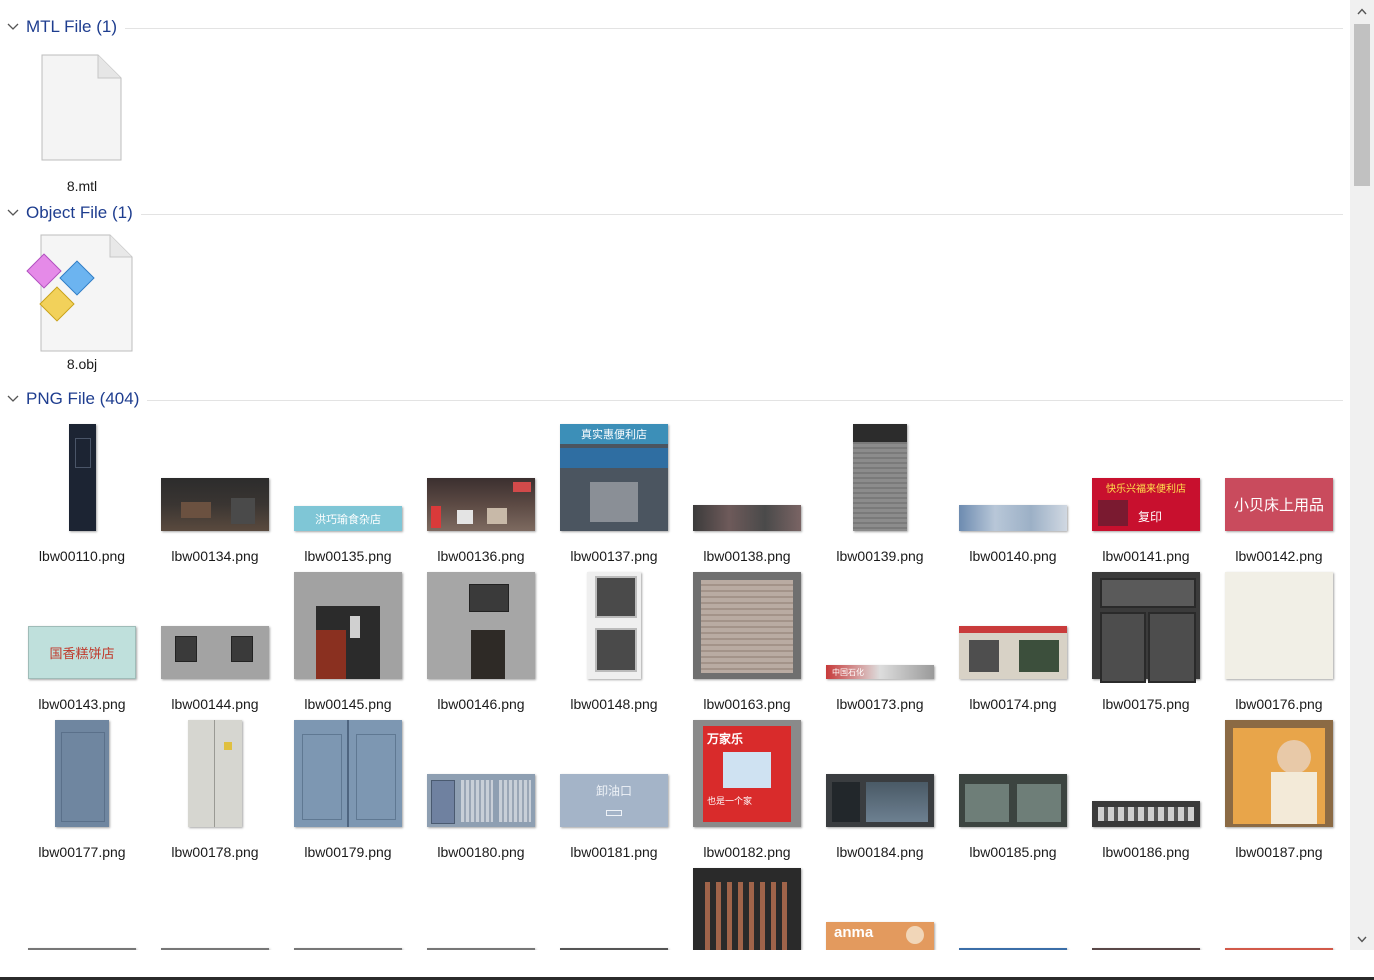 The width and height of the screenshot is (1374, 980). Describe the element at coordinates (1362, 475) in the screenshot. I see `vertical-scrollbar` at that location.